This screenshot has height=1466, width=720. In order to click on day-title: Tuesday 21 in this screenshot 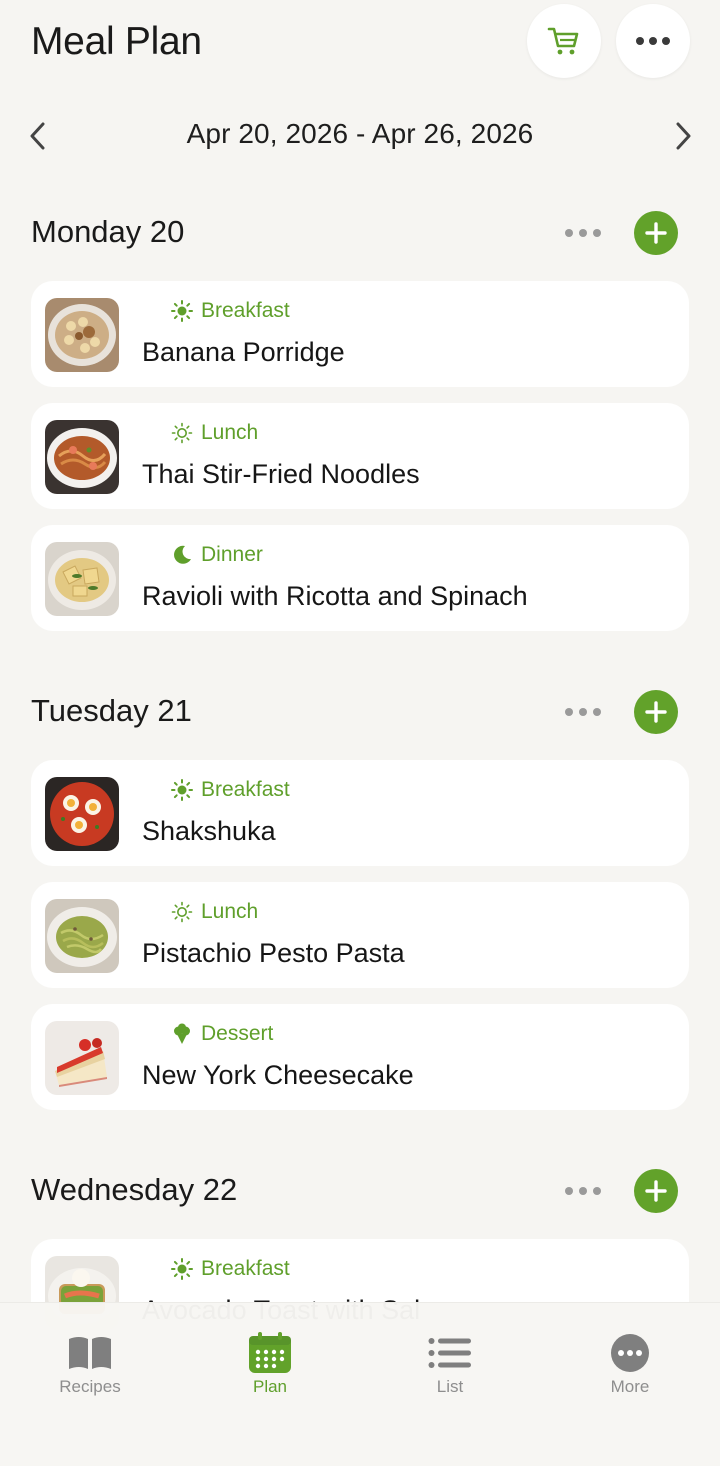, I will do `click(111, 710)`.